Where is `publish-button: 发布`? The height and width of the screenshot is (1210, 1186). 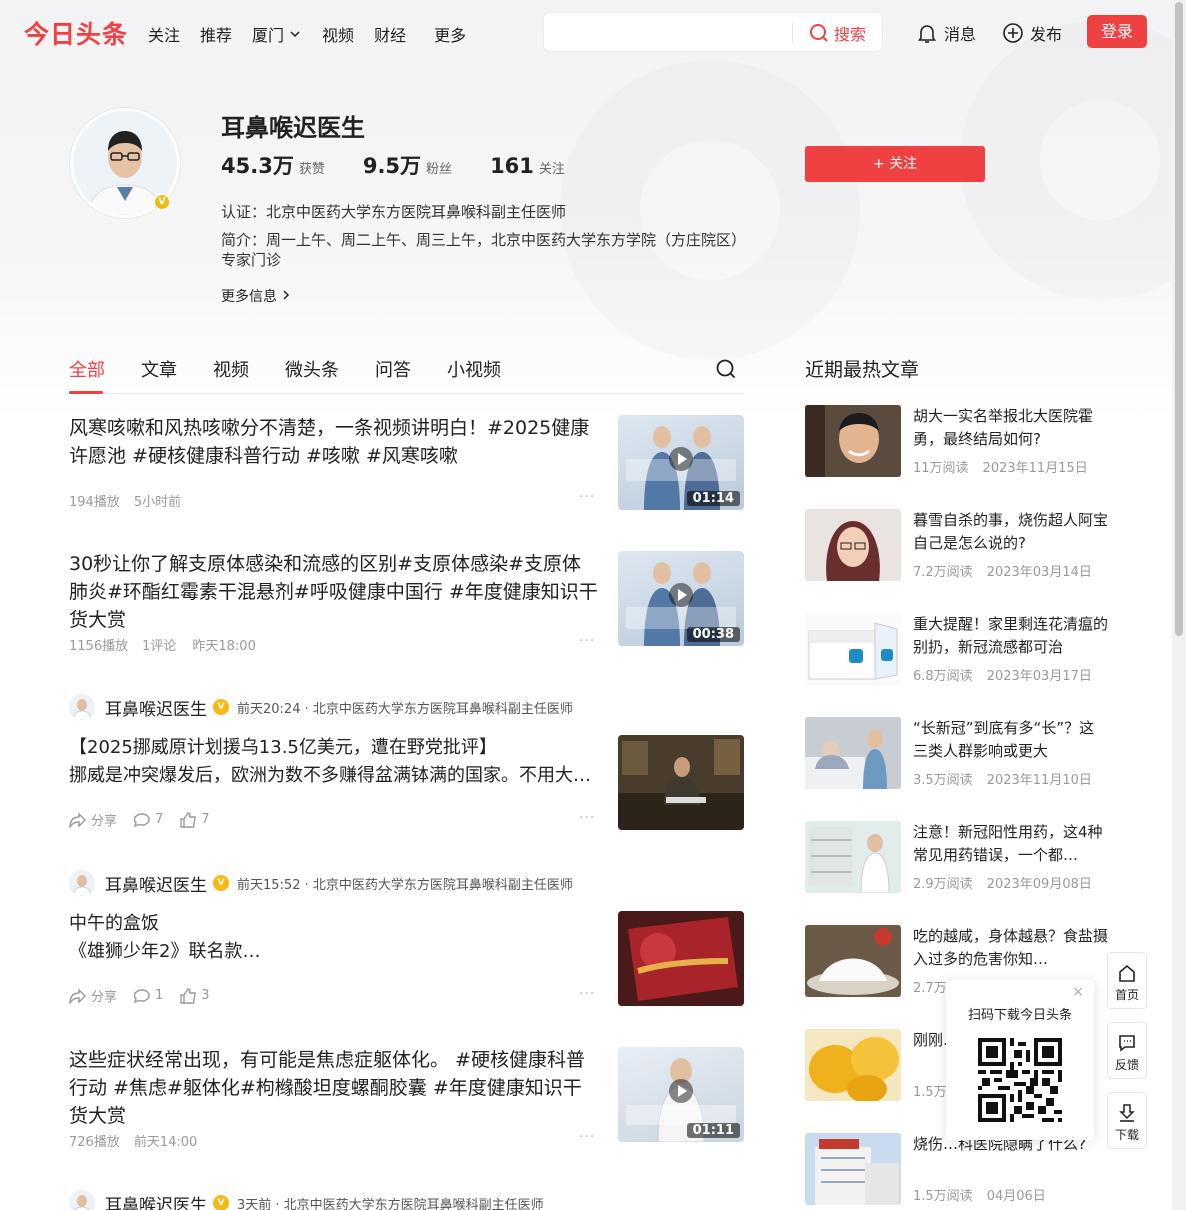
publish-button: 发布 is located at coordinates (1032, 33).